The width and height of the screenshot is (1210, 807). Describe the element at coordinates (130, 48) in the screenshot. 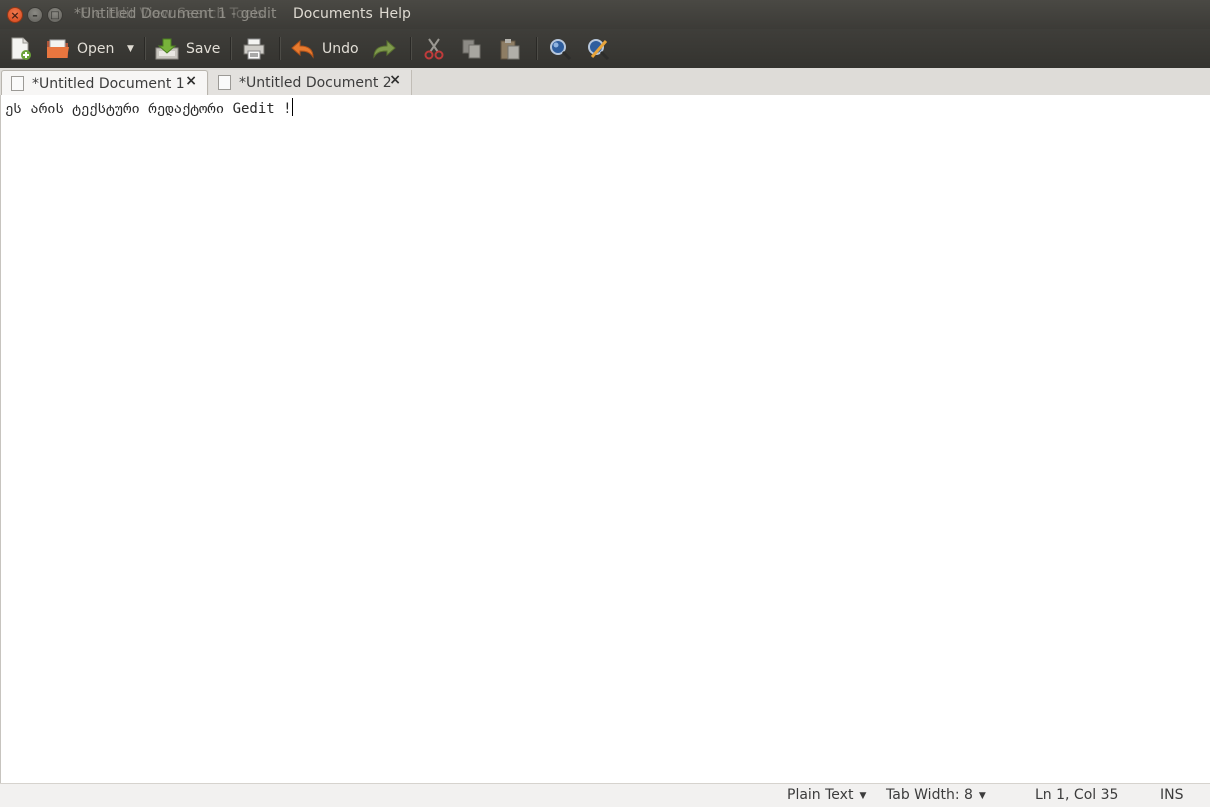

I see `open-recent-dropdown: ▼` at that location.